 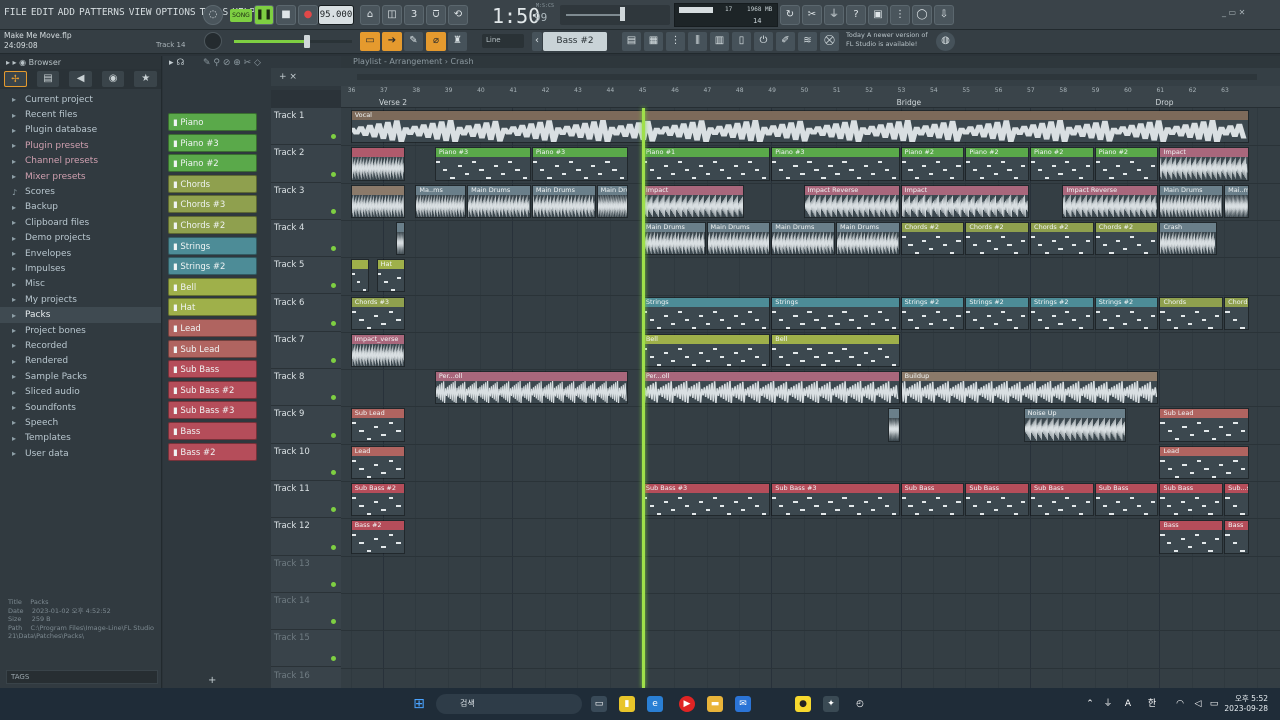 What do you see at coordinates (697, 41) in the screenshot?
I see `mixer-icon-2: ⫼` at bounding box center [697, 41].